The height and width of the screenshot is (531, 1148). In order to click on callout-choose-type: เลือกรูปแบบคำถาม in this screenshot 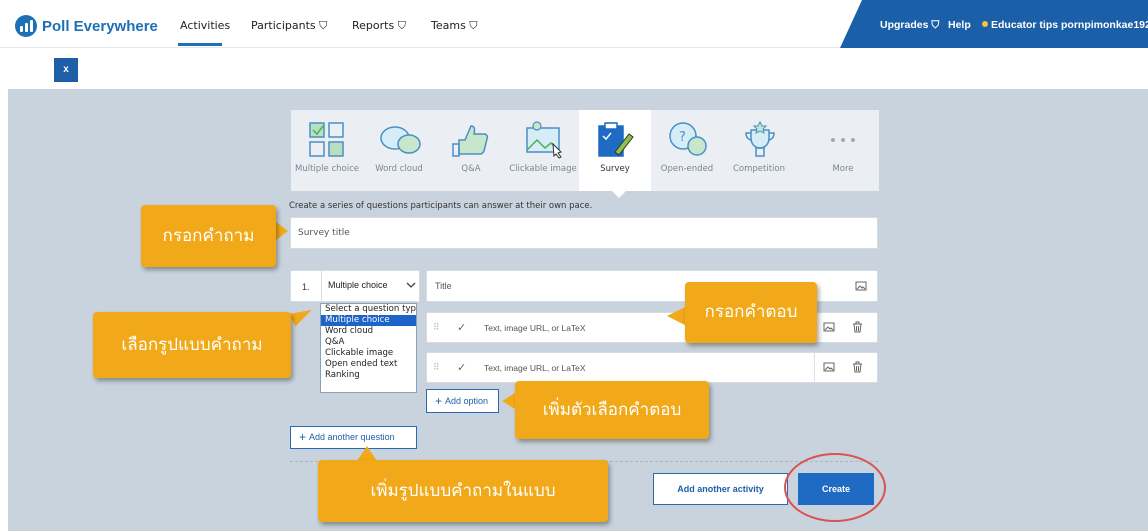, I will do `click(192, 345)`.